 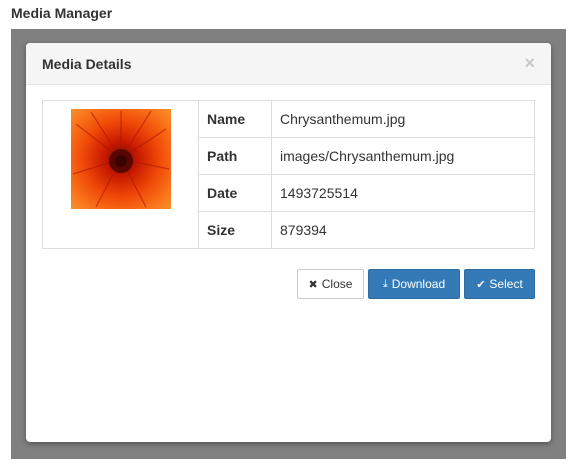 What do you see at coordinates (403, 119) in the screenshot?
I see `row-value-name: Chrysanthemum.jpg` at bounding box center [403, 119].